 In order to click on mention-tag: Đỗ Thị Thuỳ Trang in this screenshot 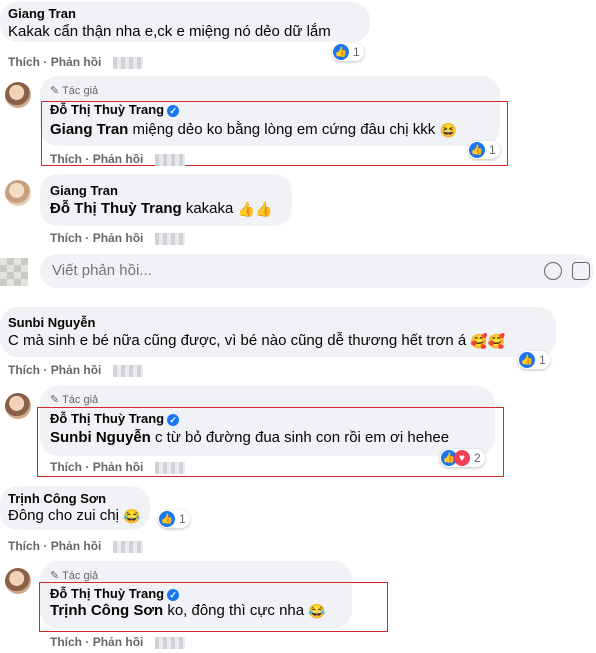, I will do `click(116, 208)`.